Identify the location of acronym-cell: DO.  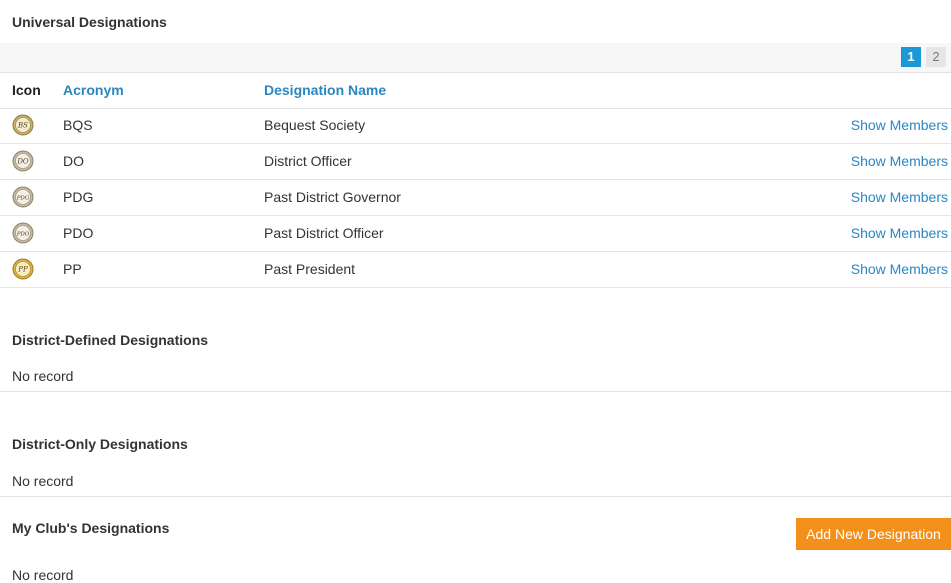
(73, 161).